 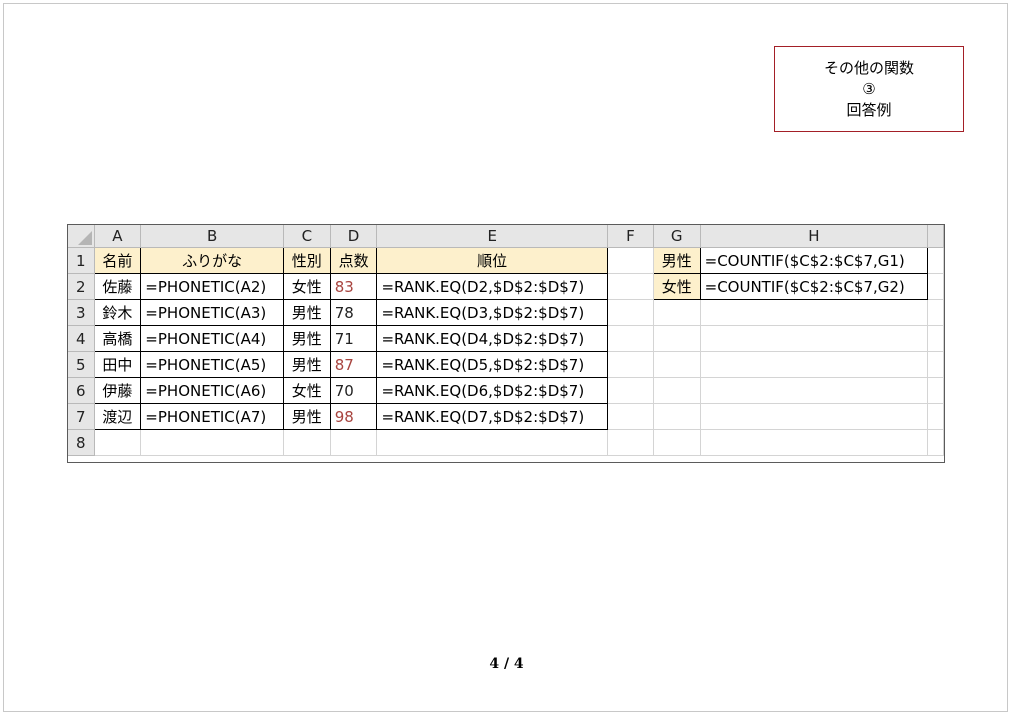 I want to click on cell-e8, so click(x=492, y=442).